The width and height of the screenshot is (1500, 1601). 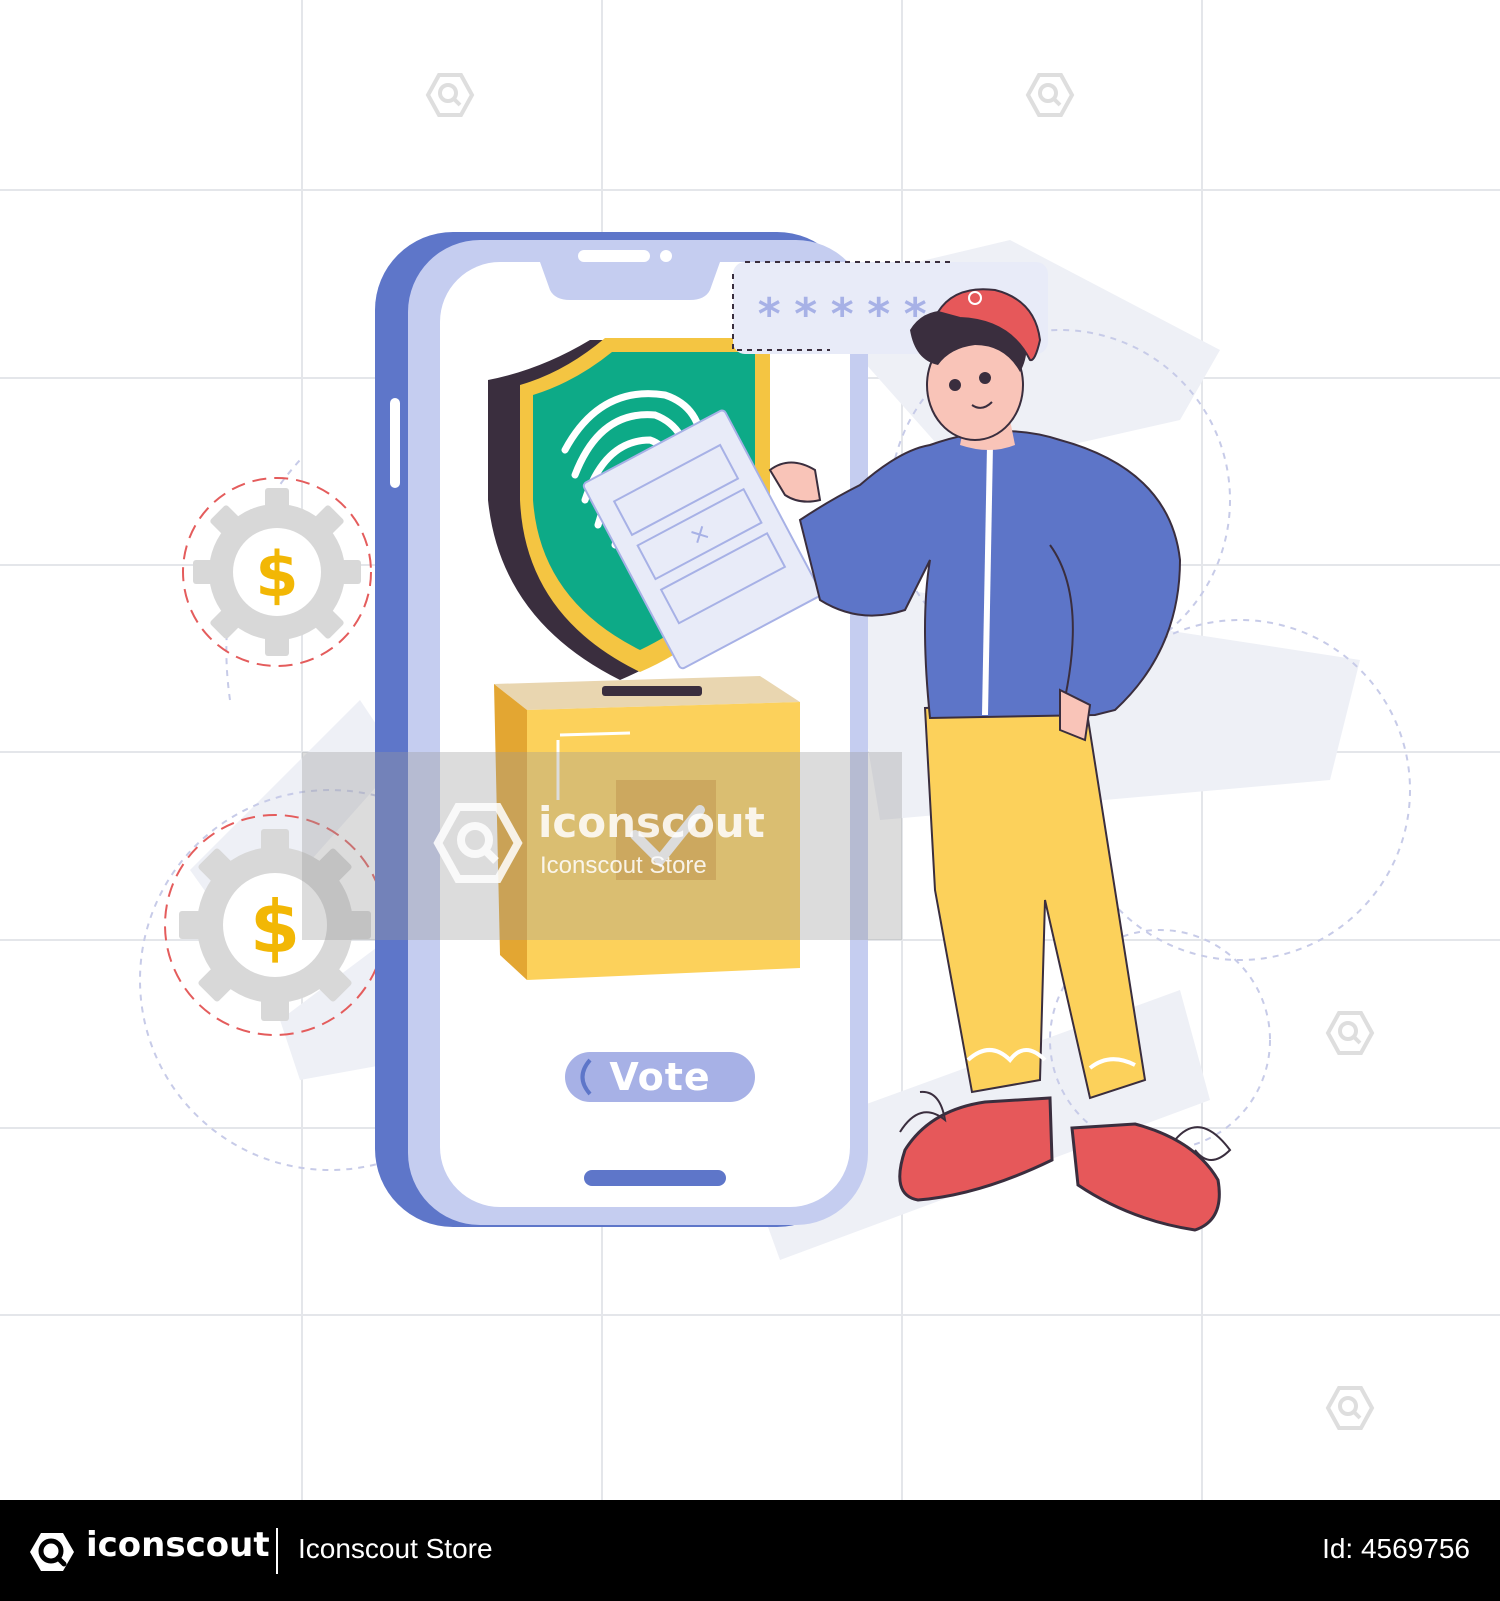 I want to click on dollar-symbol-bottom: $, so click(x=275, y=927).